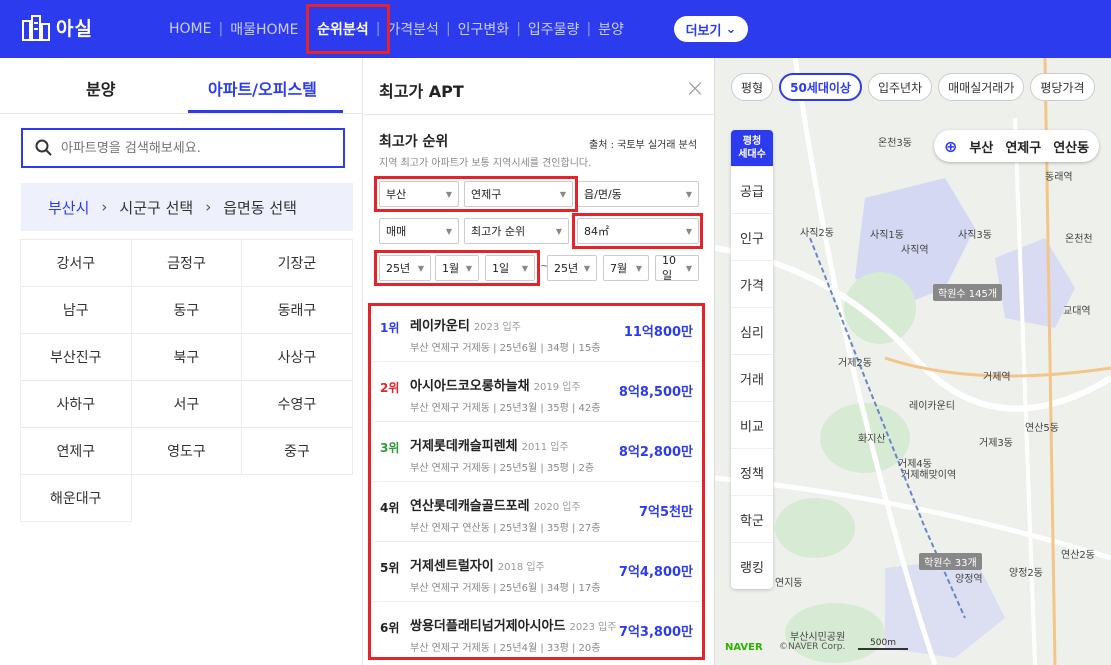  Describe the element at coordinates (348, 29) in the screenshot. I see `active-nav-highlight` at that location.